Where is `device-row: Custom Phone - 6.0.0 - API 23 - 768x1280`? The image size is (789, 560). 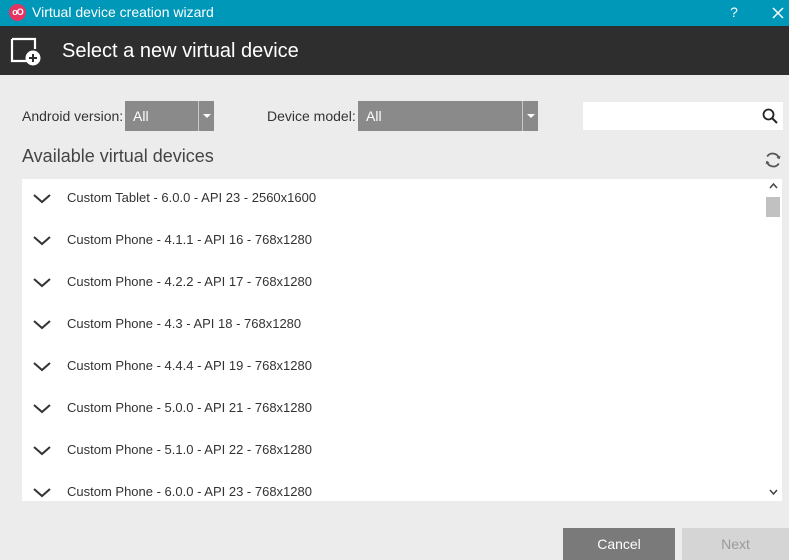 device-row: Custom Phone - 6.0.0 - API 23 - 768x1280 is located at coordinates (393, 487).